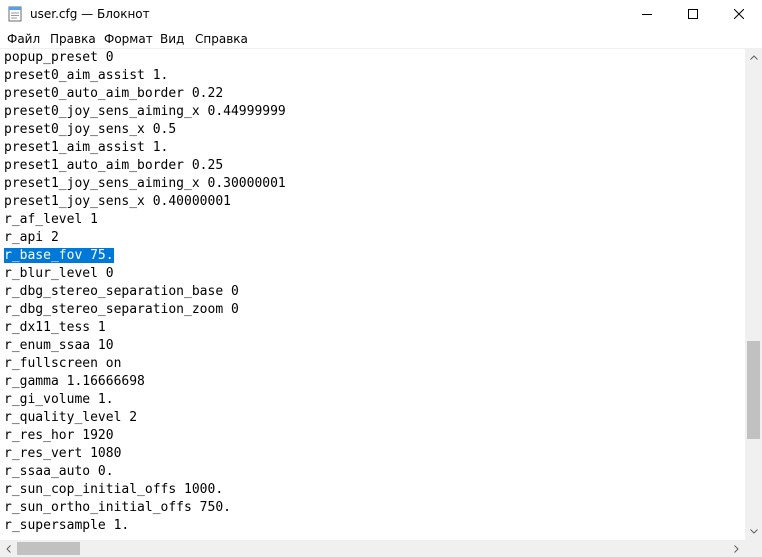 The width and height of the screenshot is (762, 557). Describe the element at coordinates (71, 417) in the screenshot. I see `line-text: r_quality_level 2` at that location.